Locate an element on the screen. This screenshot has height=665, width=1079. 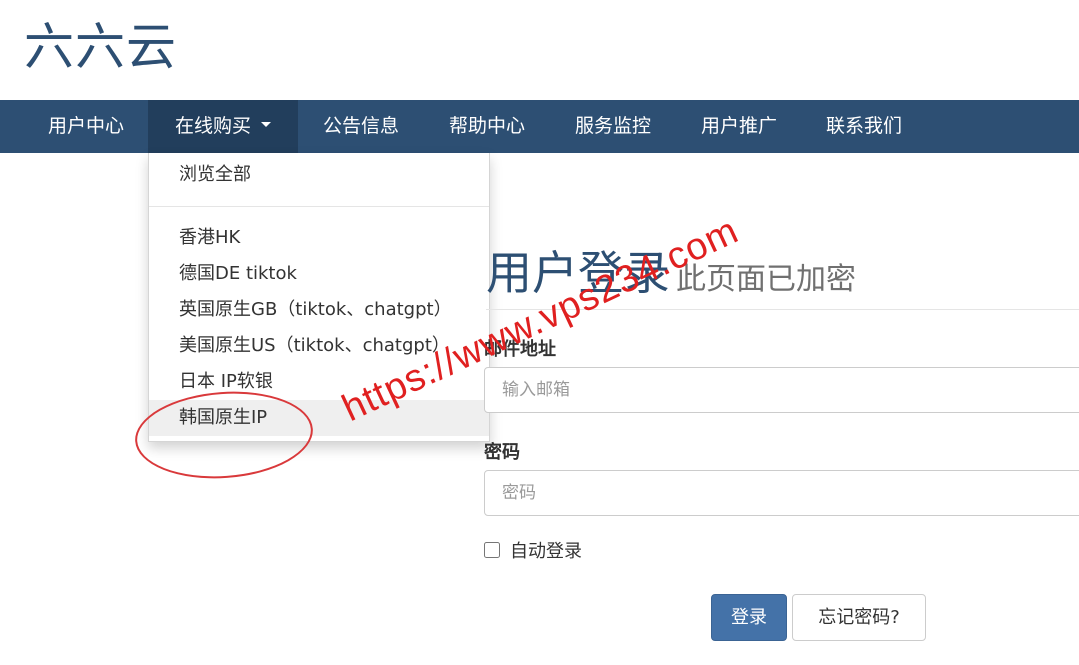
nav-announcements: 公告信息 is located at coordinates (361, 126).